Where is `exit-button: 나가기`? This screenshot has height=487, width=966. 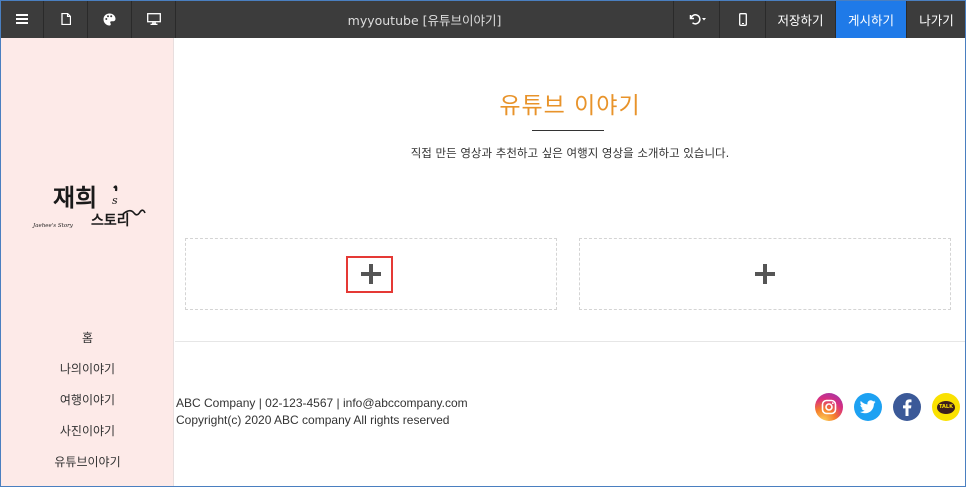 exit-button: 나가기 is located at coordinates (936, 19).